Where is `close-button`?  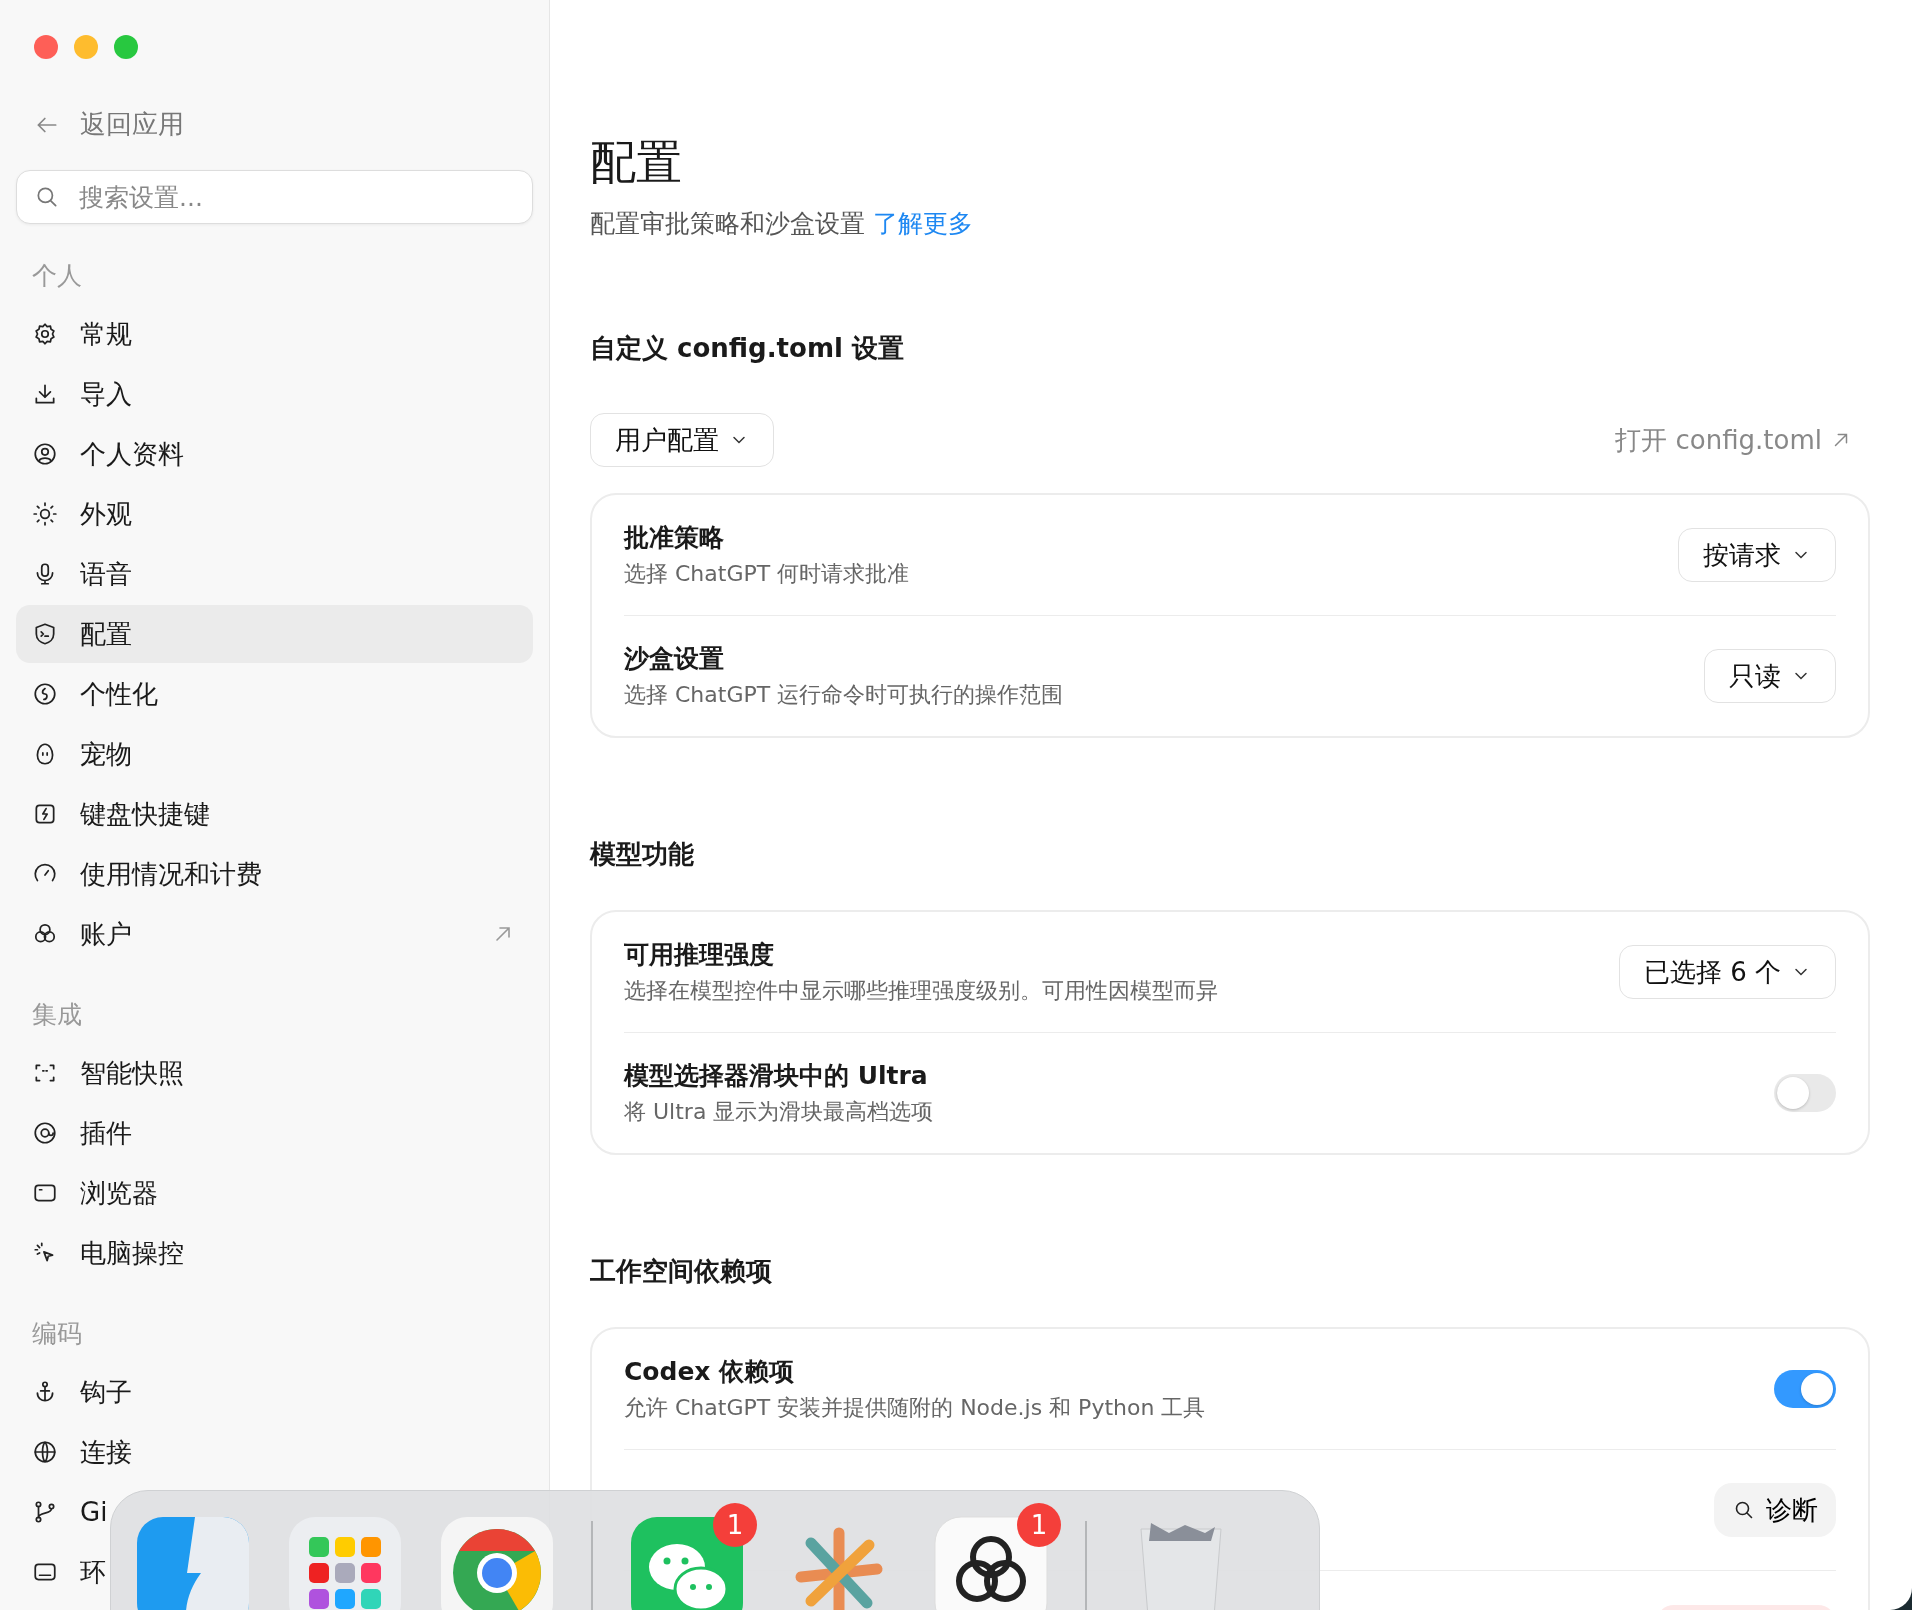 close-button is located at coordinates (46, 47).